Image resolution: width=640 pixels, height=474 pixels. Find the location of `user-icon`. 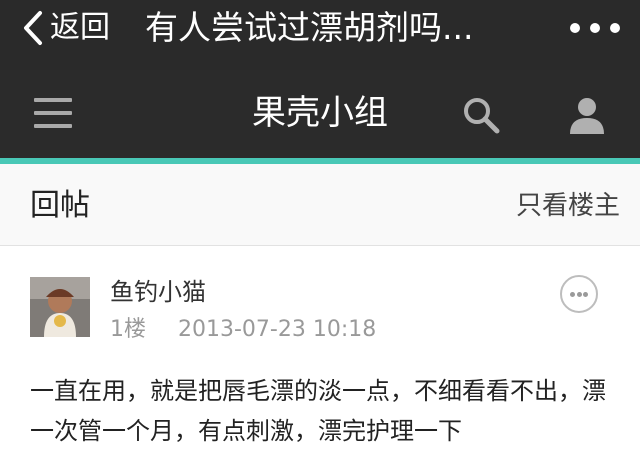

user-icon is located at coordinates (587, 116).